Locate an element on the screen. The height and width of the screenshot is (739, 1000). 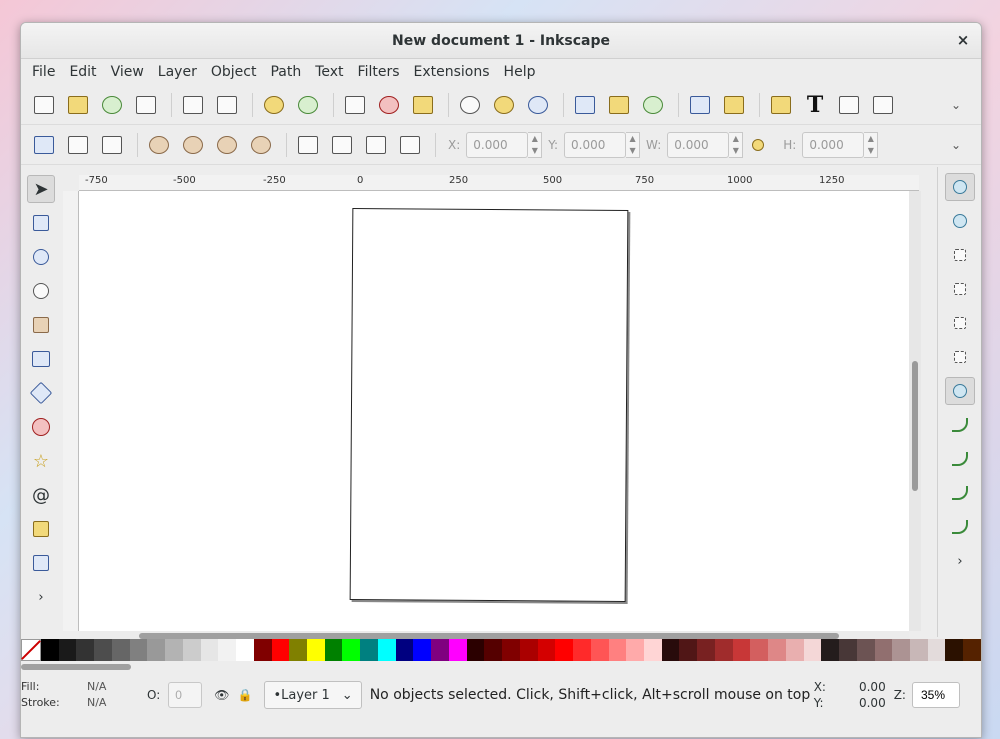
3d-box-tool is located at coordinates (41, 393).